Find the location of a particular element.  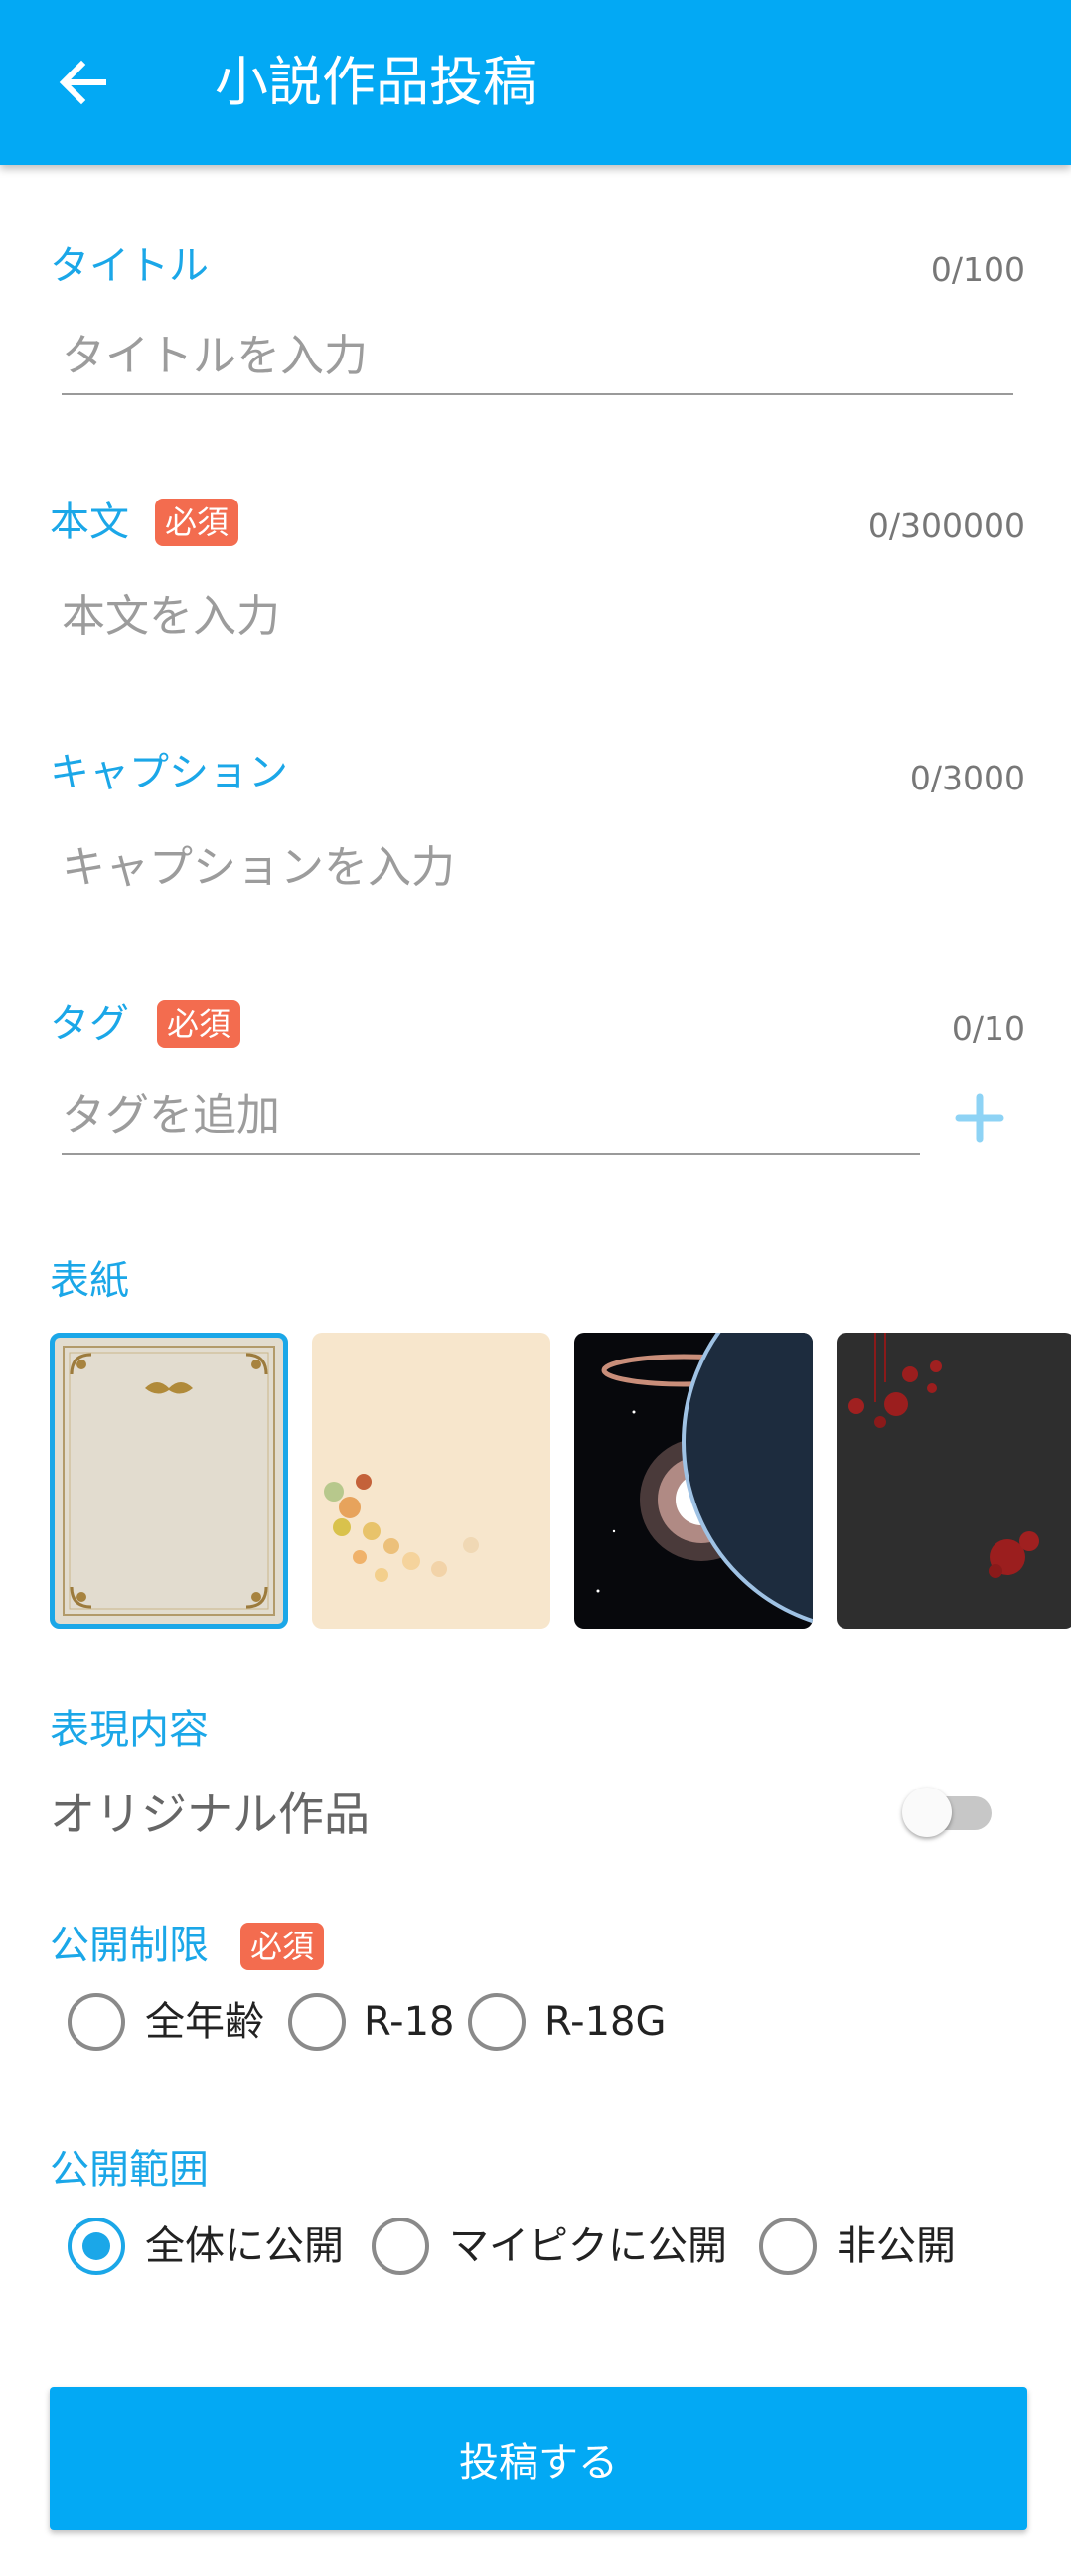

radio-r18 is located at coordinates (317, 2022).